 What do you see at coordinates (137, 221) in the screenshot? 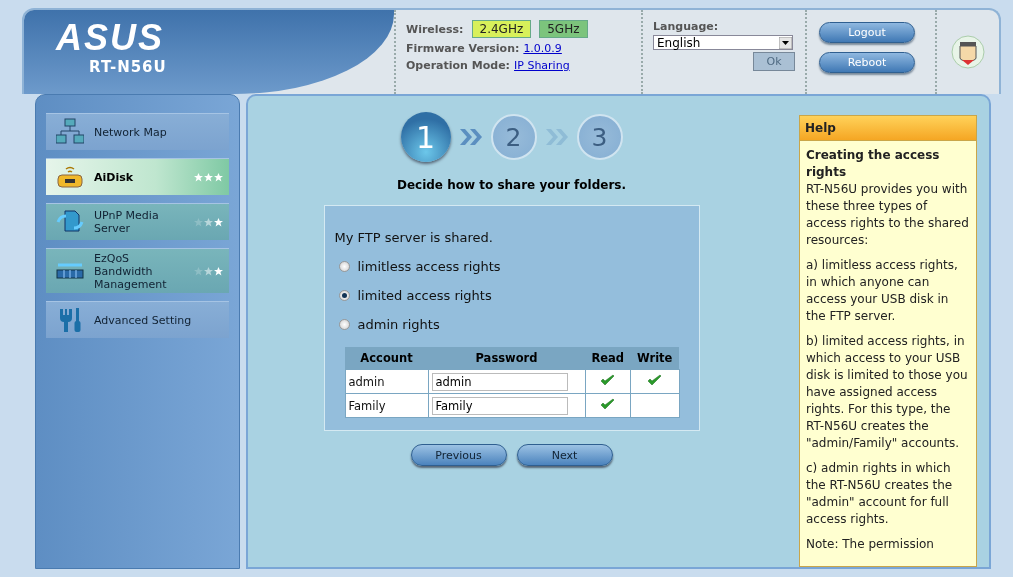
I see `nav-item: UPnP Media Server` at bounding box center [137, 221].